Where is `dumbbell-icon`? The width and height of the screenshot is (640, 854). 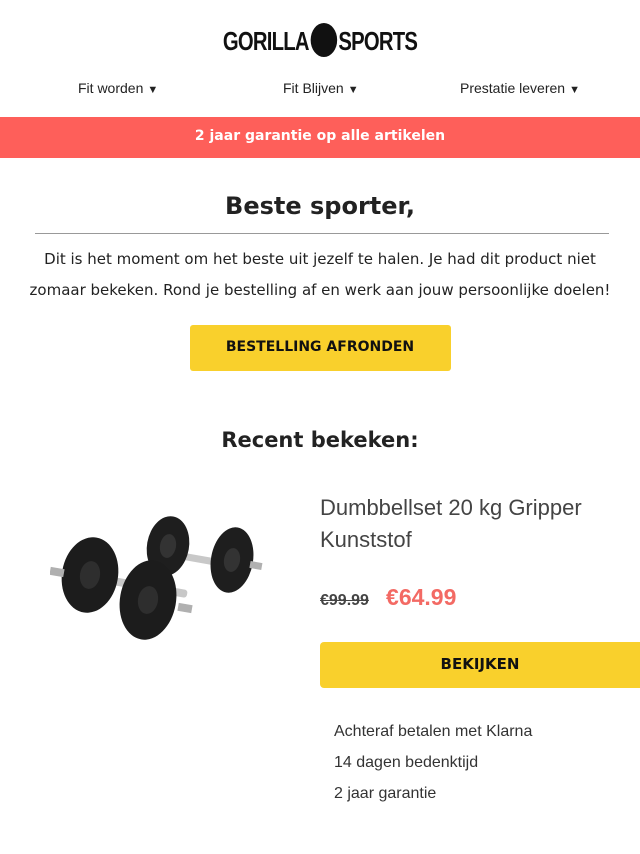
dumbbell-icon is located at coordinates (156, 578).